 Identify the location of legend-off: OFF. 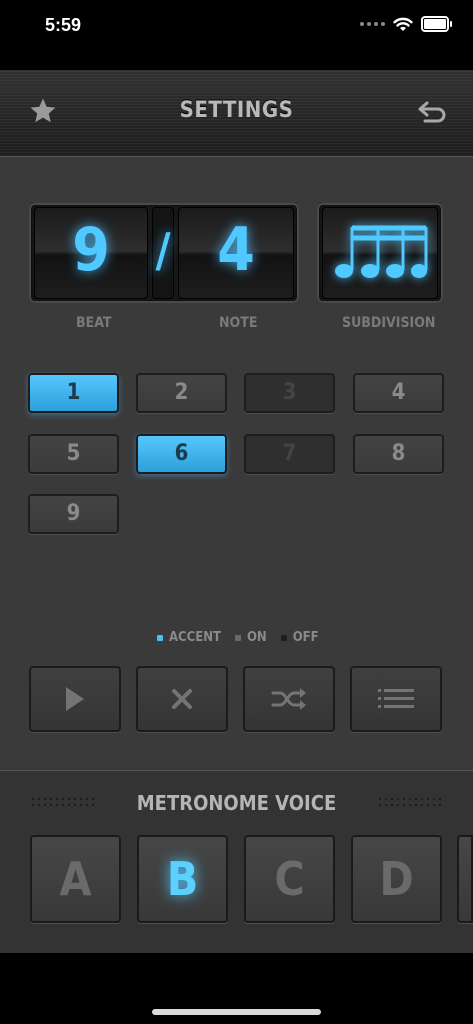
(299, 637).